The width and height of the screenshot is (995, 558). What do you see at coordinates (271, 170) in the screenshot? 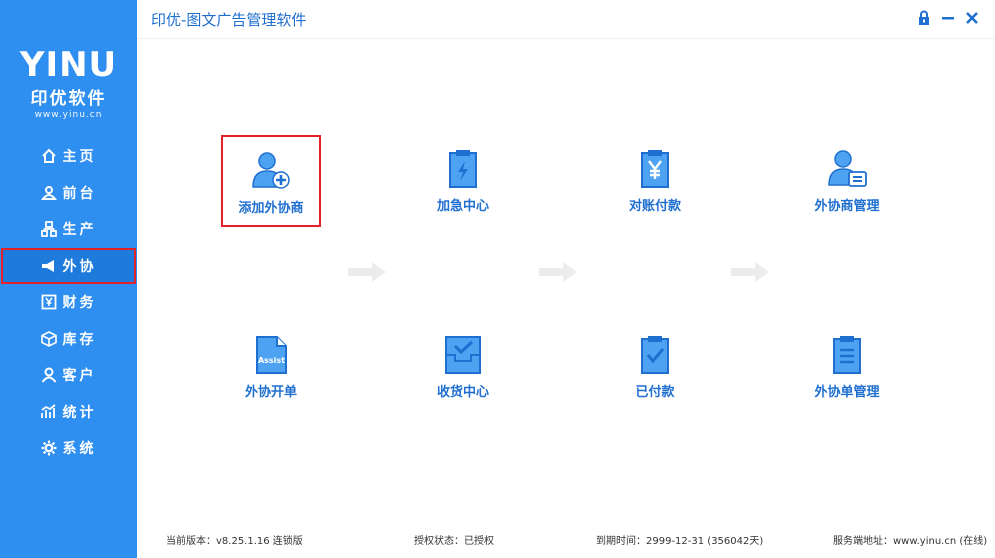
I see `user-add-icon` at bounding box center [271, 170].